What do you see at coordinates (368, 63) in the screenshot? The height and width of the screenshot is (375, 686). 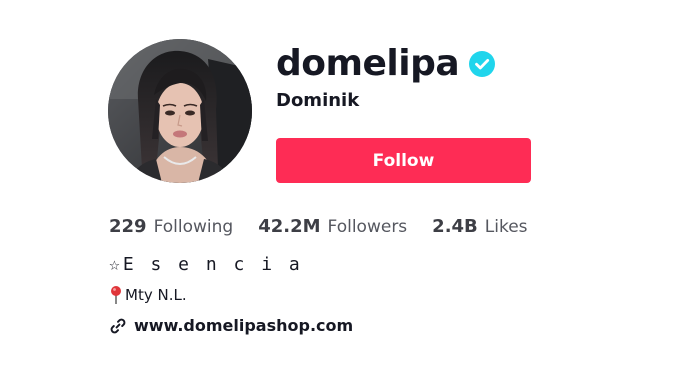 I see `username: domelipa` at bounding box center [368, 63].